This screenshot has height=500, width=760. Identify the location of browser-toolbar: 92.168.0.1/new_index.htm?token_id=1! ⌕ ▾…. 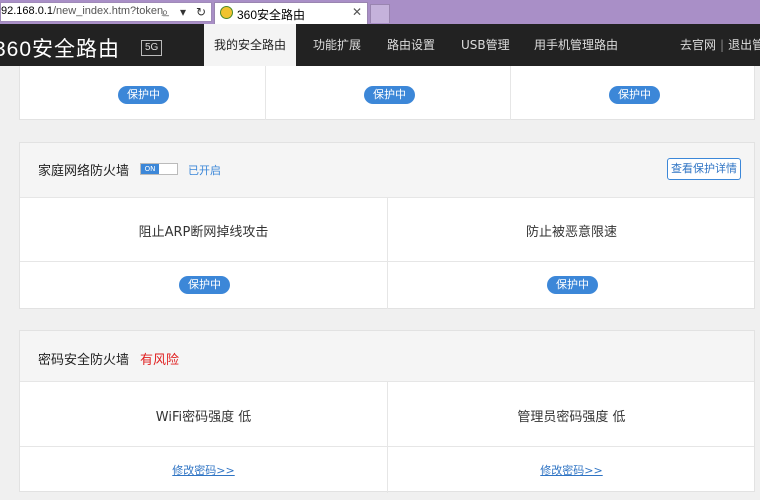
(380, 12).